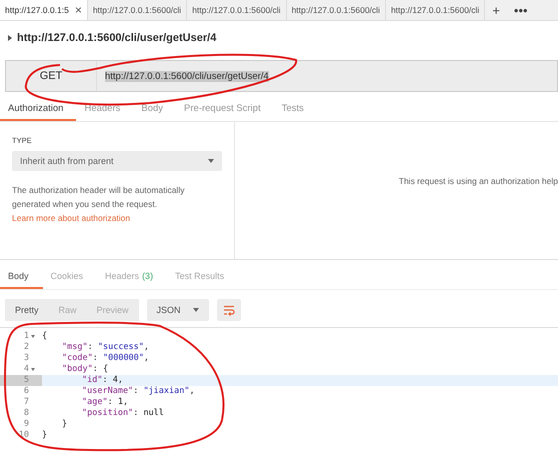 This screenshot has height=453, width=558. What do you see at coordinates (25, 336) in the screenshot?
I see `line-number: 1` at bounding box center [25, 336].